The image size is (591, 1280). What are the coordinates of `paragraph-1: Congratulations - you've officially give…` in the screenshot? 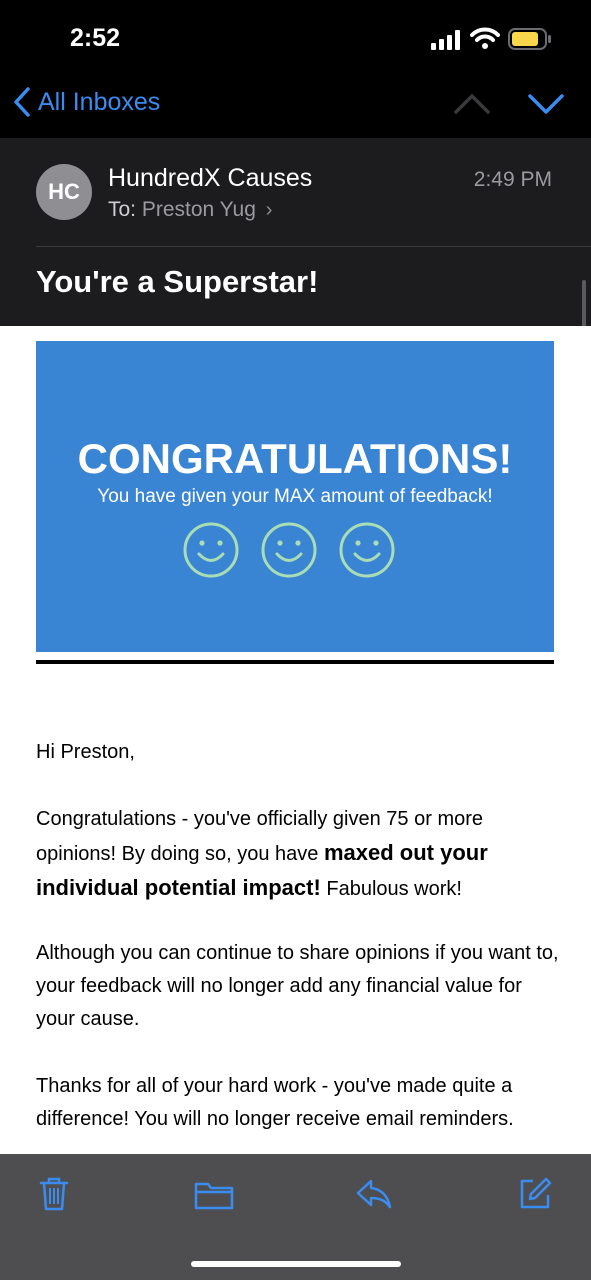 It's located at (262, 854).